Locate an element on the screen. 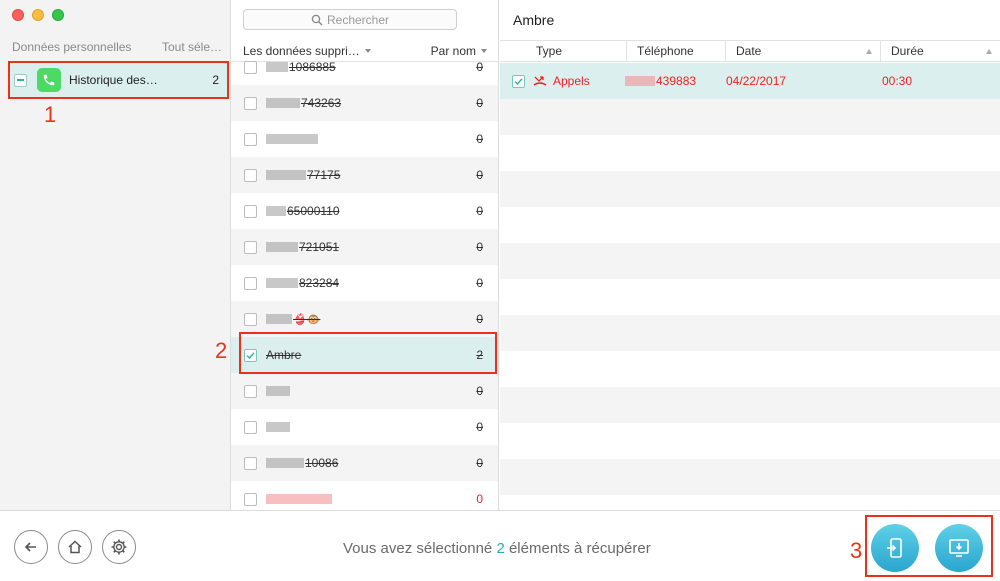 The height and width of the screenshot is (581, 1000). contact-title: Ambre is located at coordinates (534, 20).